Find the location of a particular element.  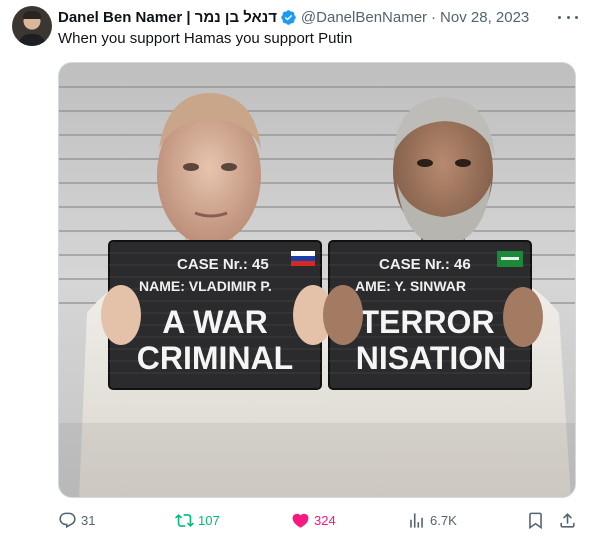

retweet-count: 107 is located at coordinates (209, 520).